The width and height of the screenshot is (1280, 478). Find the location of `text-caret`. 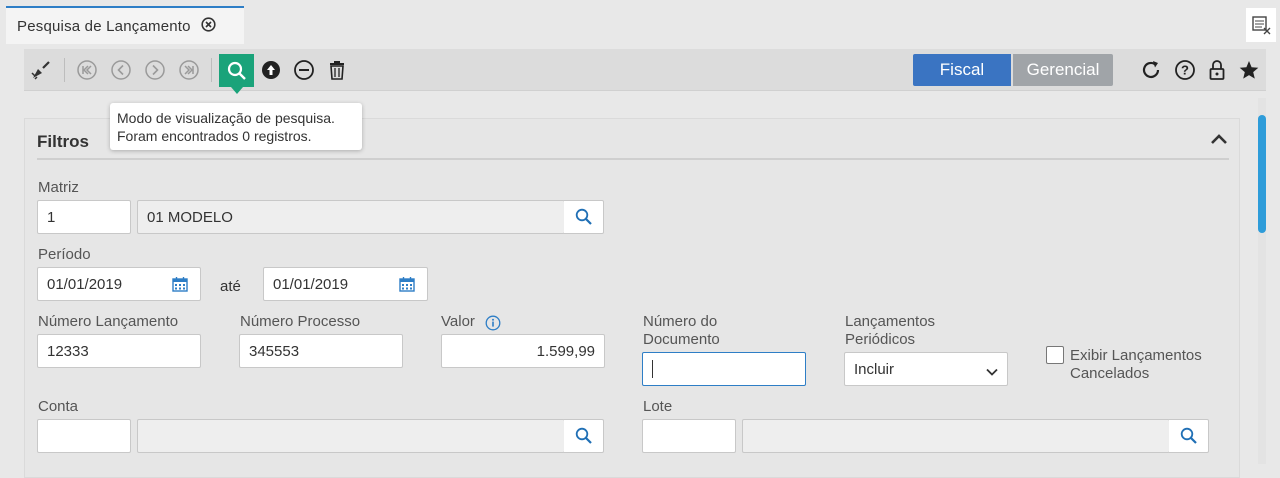

text-caret is located at coordinates (652, 369).